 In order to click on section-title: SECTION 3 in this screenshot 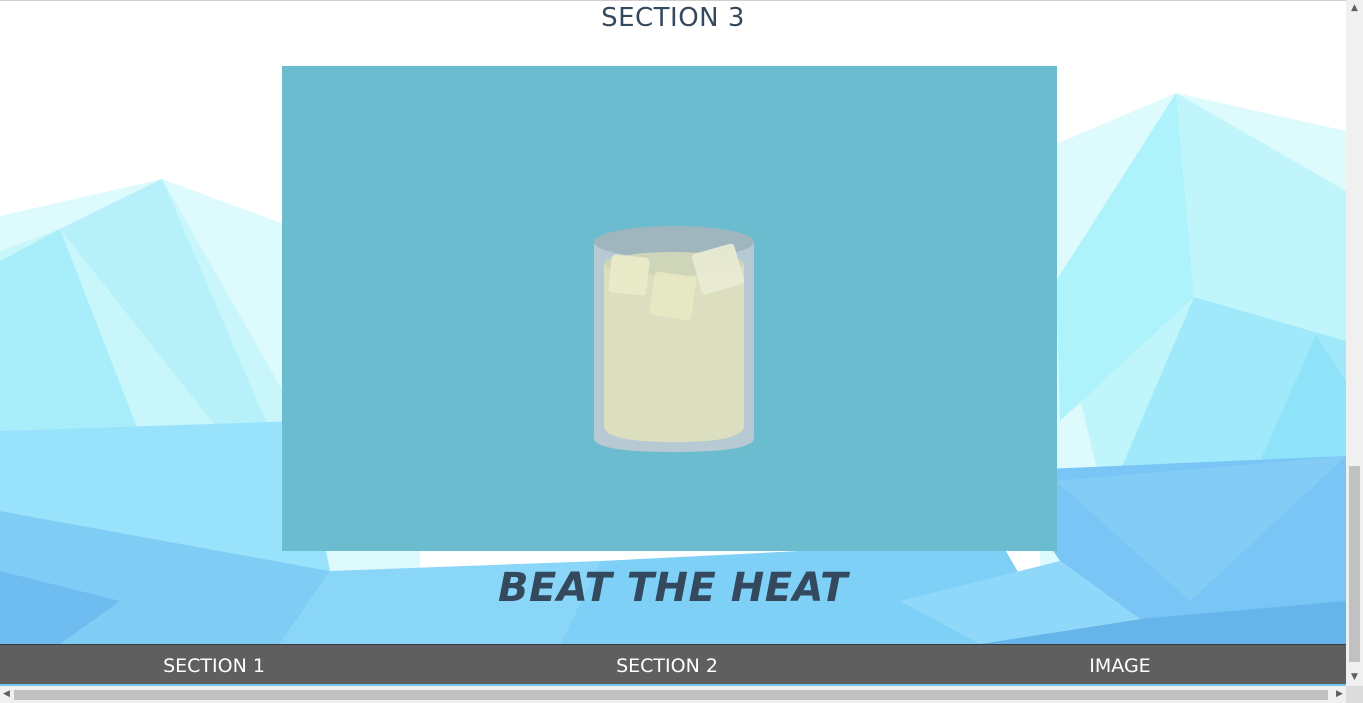, I will do `click(673, 18)`.